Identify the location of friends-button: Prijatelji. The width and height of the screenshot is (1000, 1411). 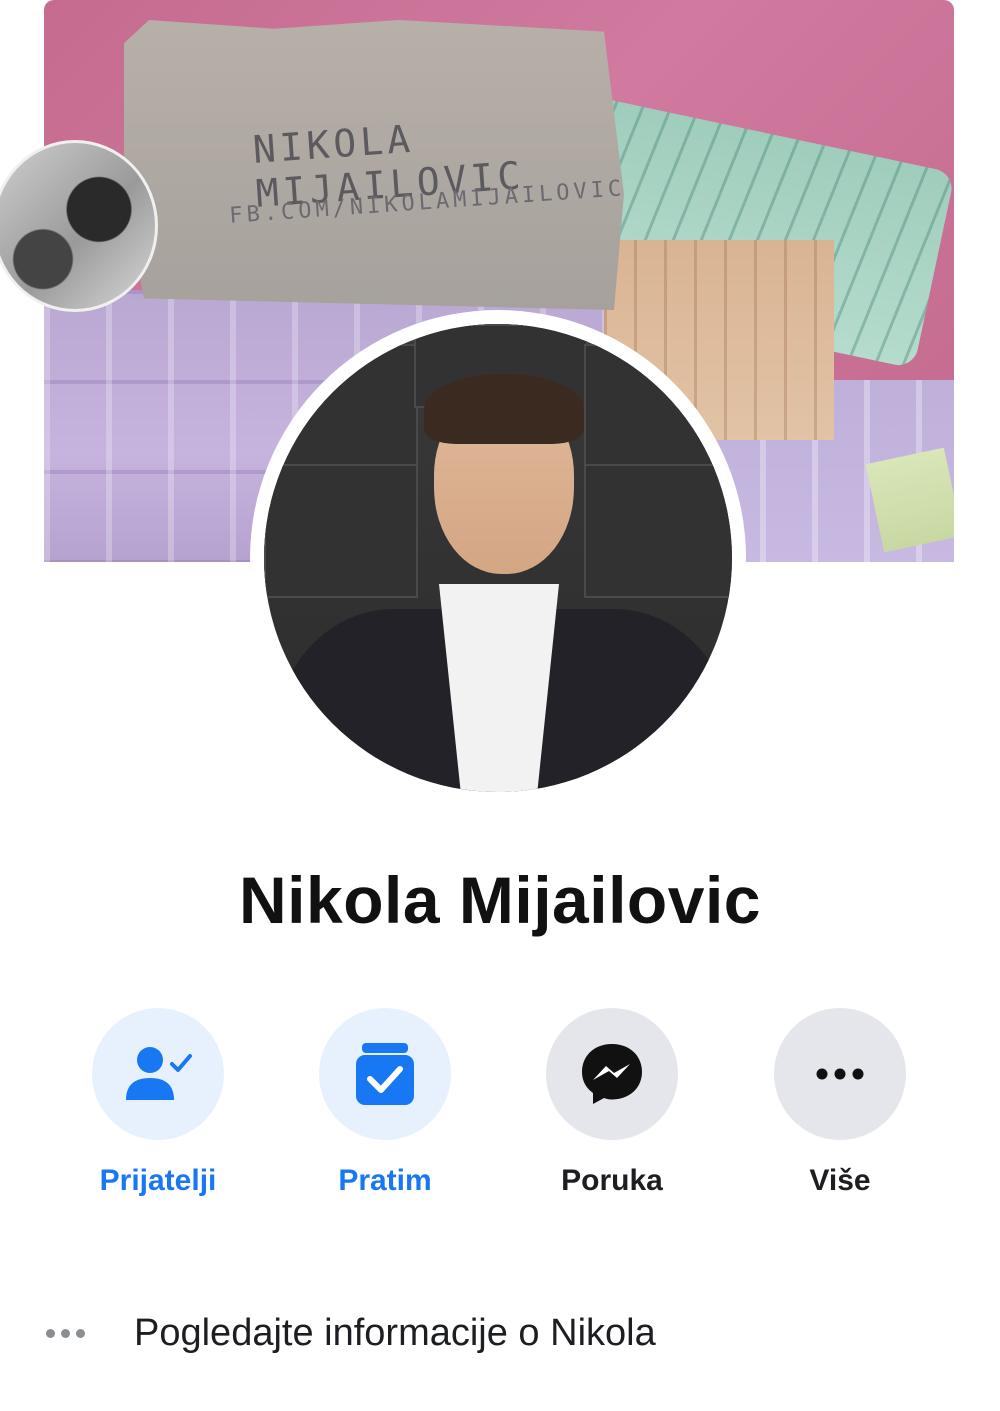
(158, 1103).